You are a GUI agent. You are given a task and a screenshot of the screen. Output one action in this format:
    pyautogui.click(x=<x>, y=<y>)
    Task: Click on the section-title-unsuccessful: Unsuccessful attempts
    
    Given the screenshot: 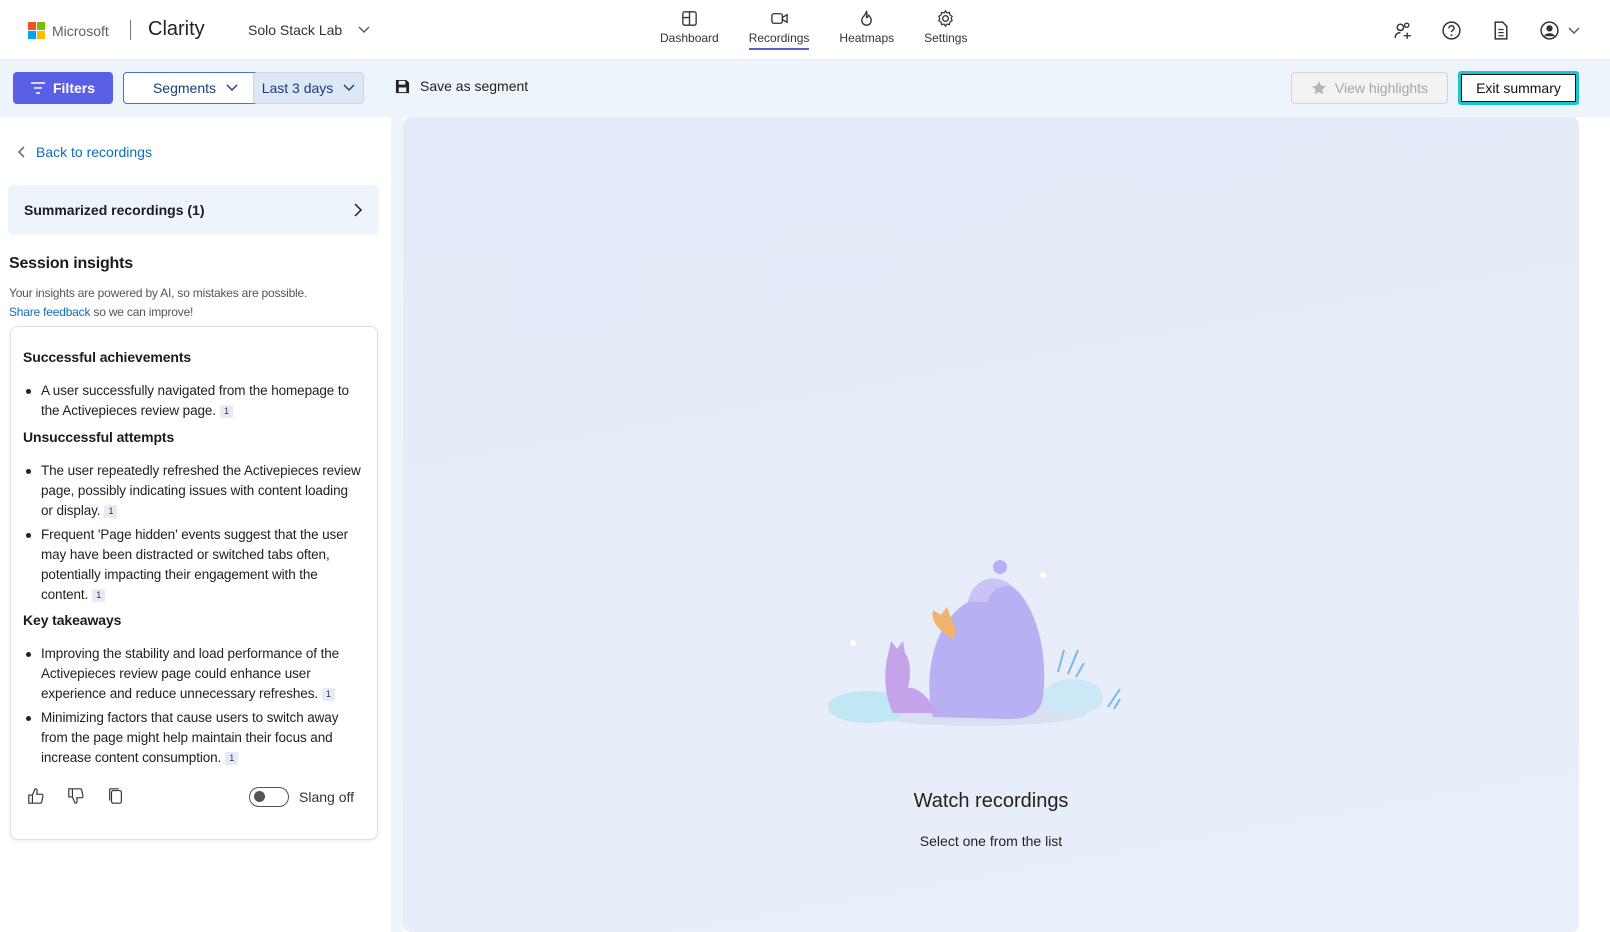 What is the action you would take?
    pyautogui.click(x=99, y=437)
    